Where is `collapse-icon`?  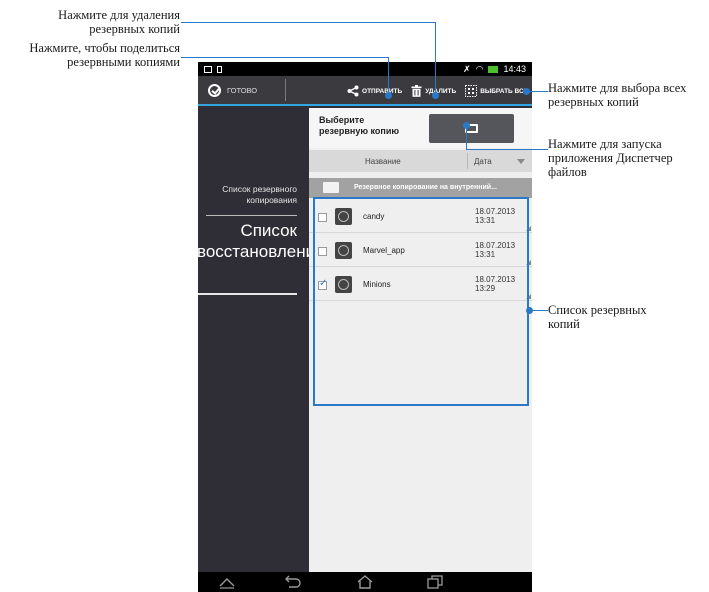 collapse-icon is located at coordinates (227, 582).